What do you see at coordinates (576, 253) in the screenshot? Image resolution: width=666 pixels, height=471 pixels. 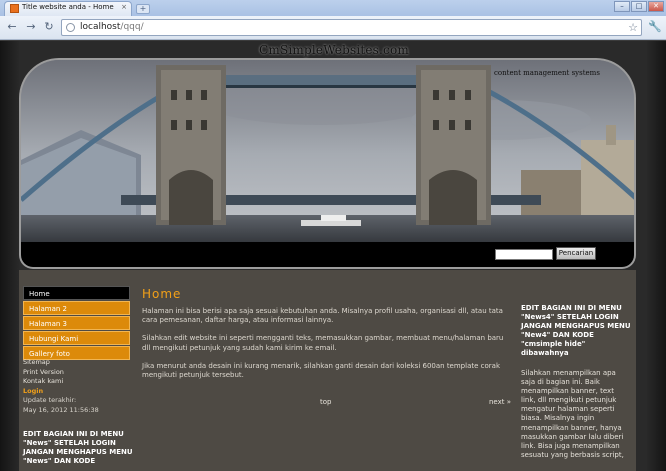 I see `search-button: Pencarian` at bounding box center [576, 253].